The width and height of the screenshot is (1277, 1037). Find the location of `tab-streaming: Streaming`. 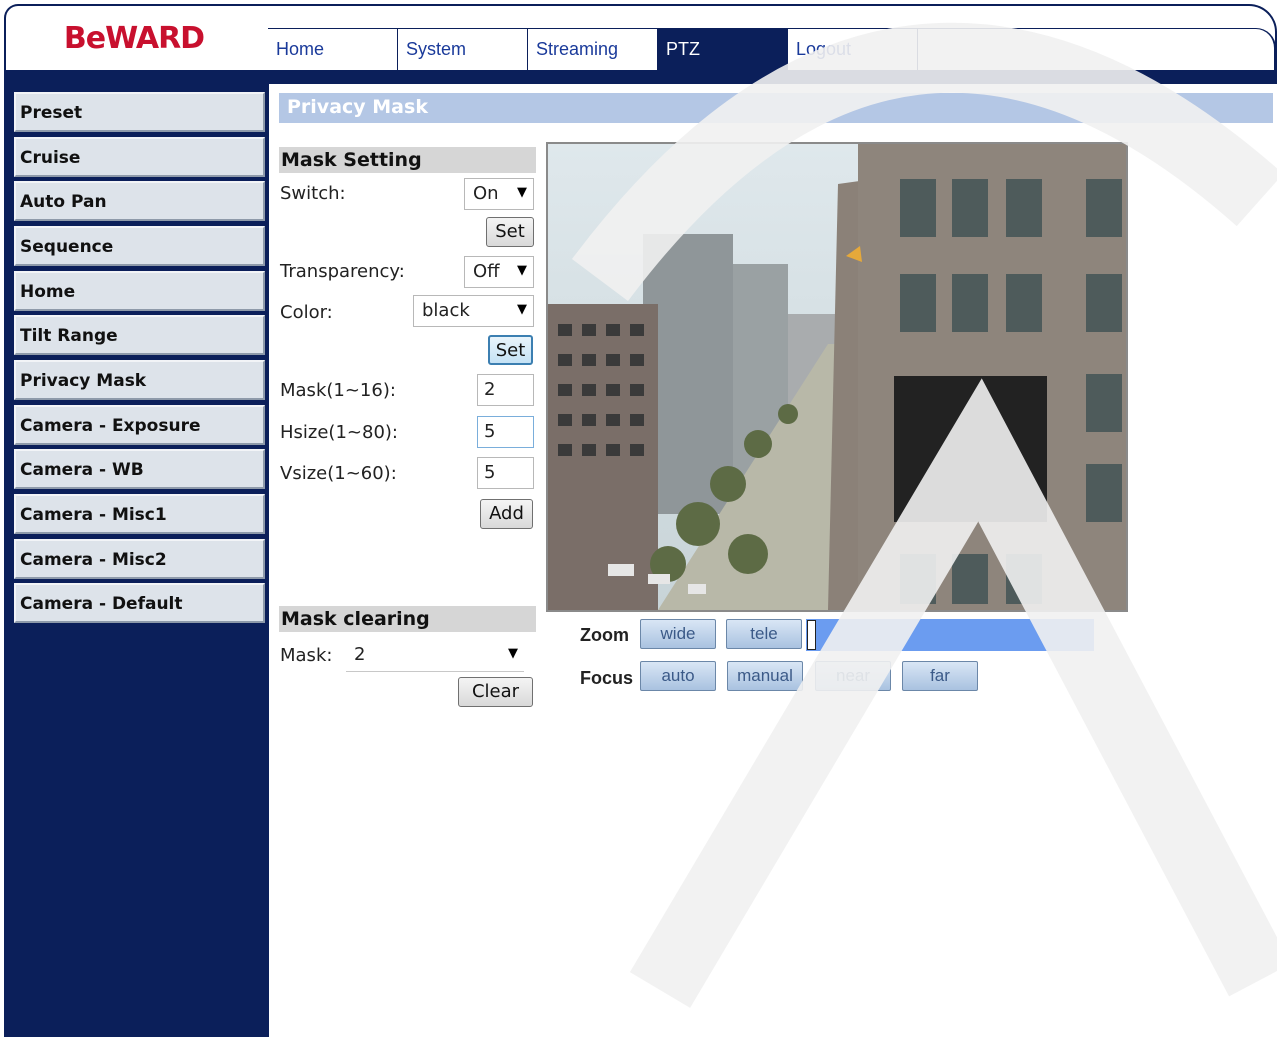

tab-streaming: Streaming is located at coordinates (593, 49).